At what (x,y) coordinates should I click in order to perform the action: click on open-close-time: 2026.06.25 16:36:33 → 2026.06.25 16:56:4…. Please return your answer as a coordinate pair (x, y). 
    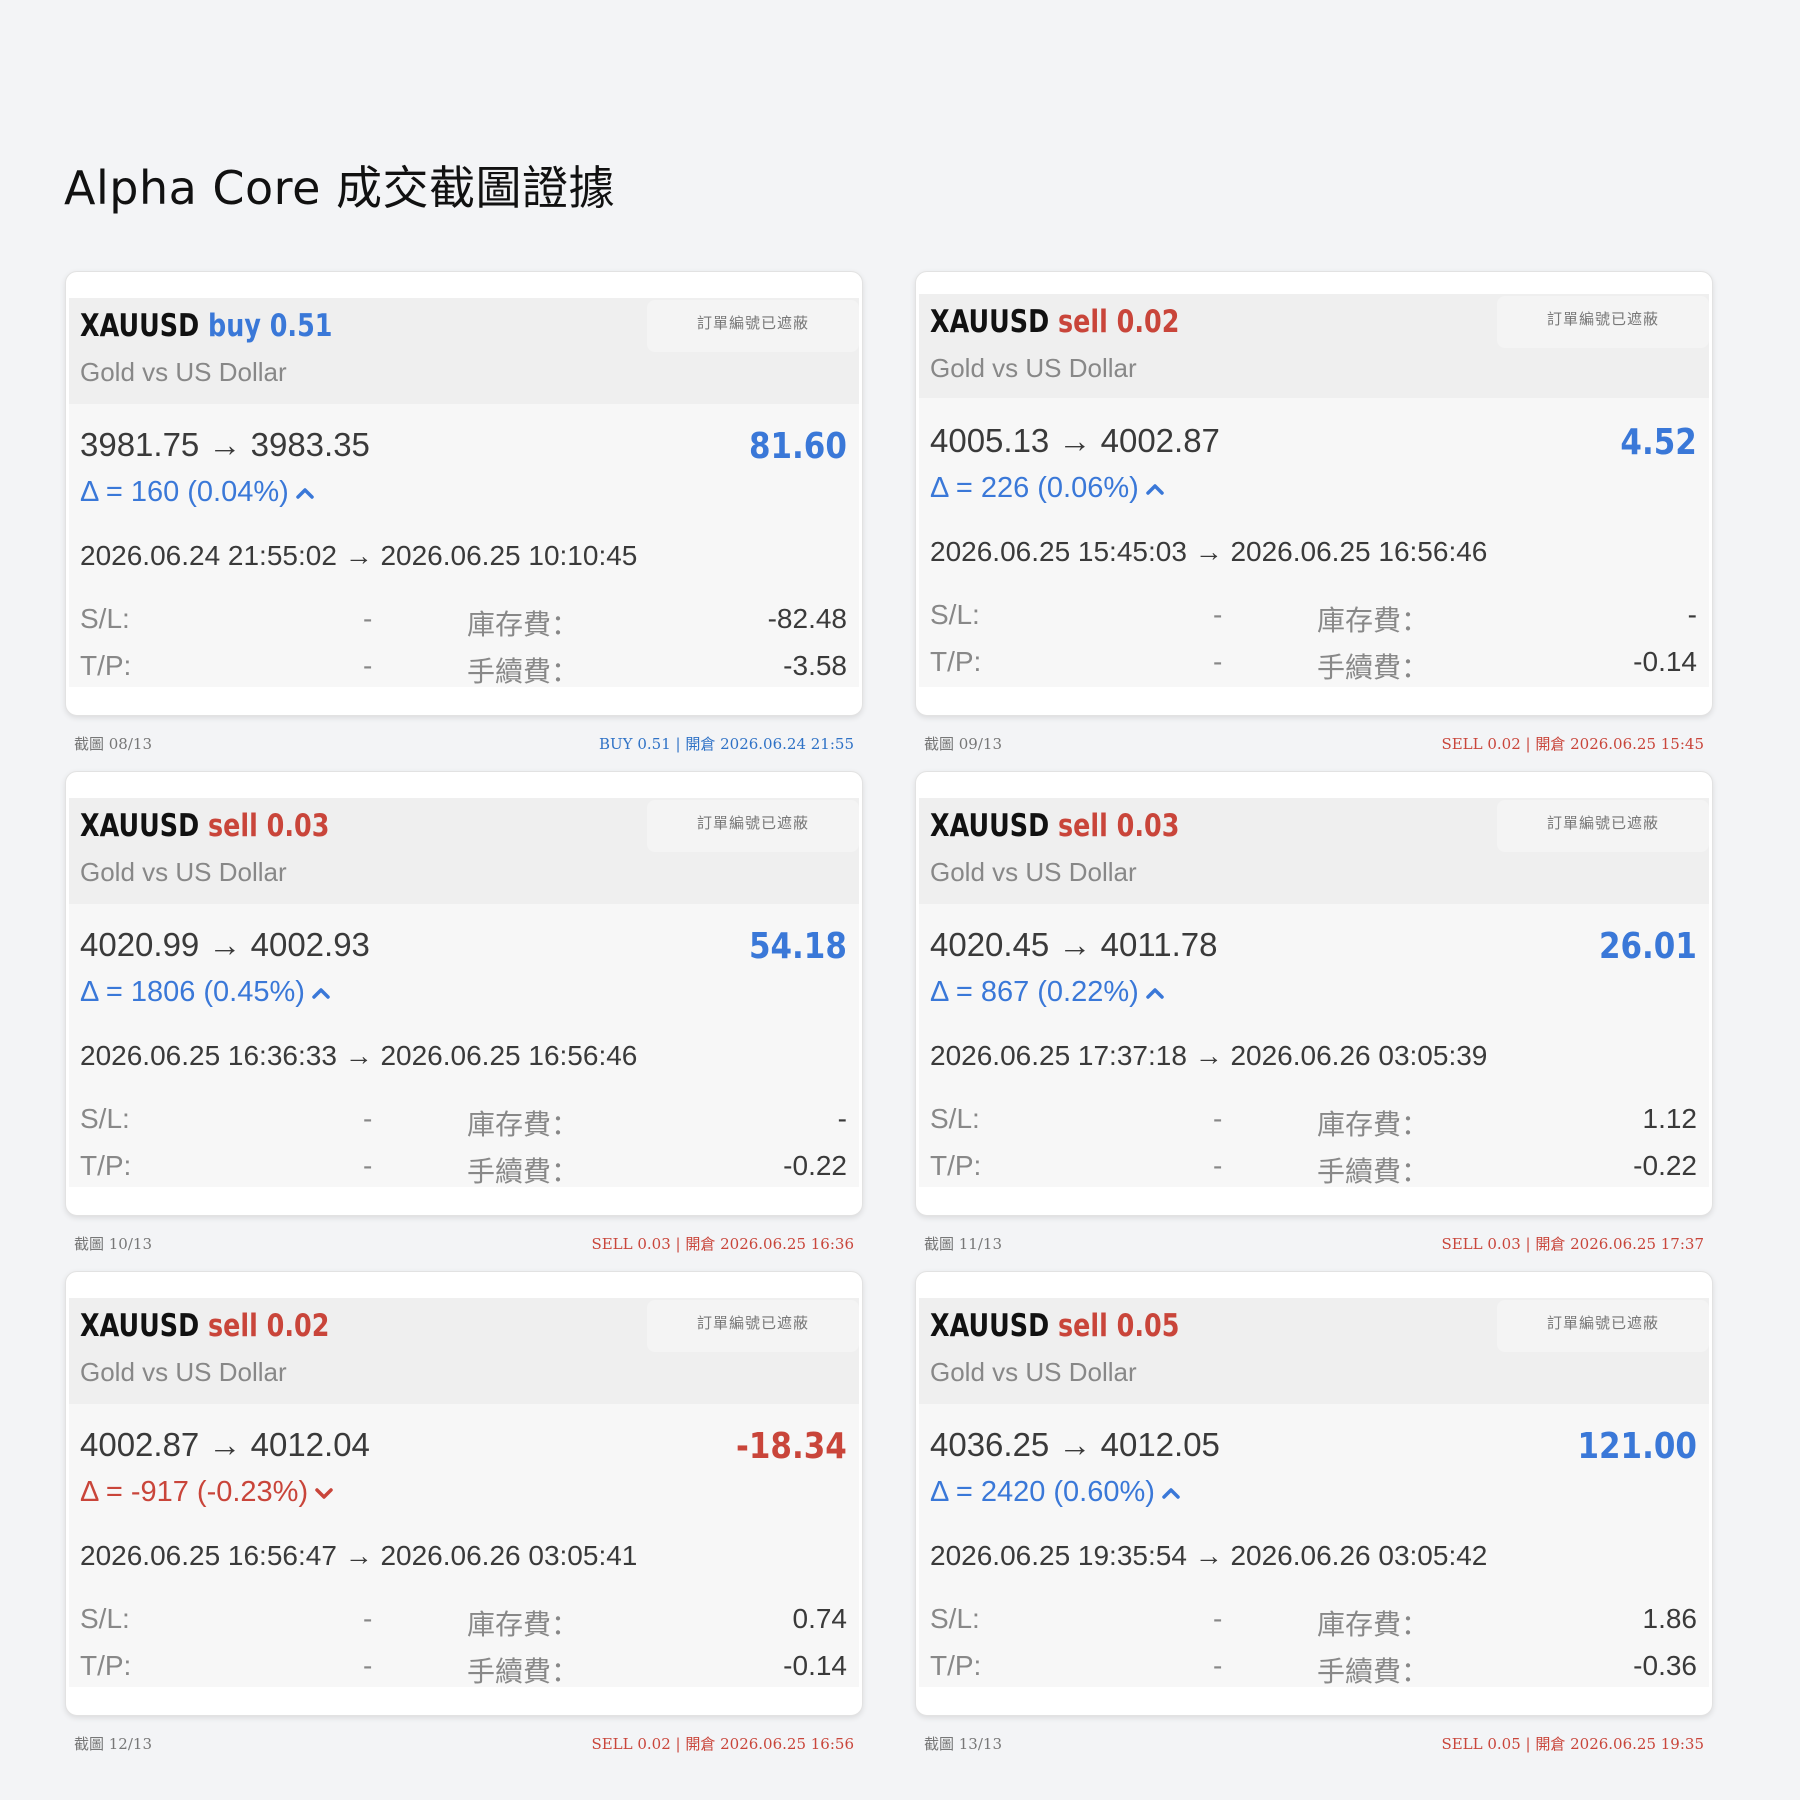
    Looking at the image, I should click on (359, 1055).